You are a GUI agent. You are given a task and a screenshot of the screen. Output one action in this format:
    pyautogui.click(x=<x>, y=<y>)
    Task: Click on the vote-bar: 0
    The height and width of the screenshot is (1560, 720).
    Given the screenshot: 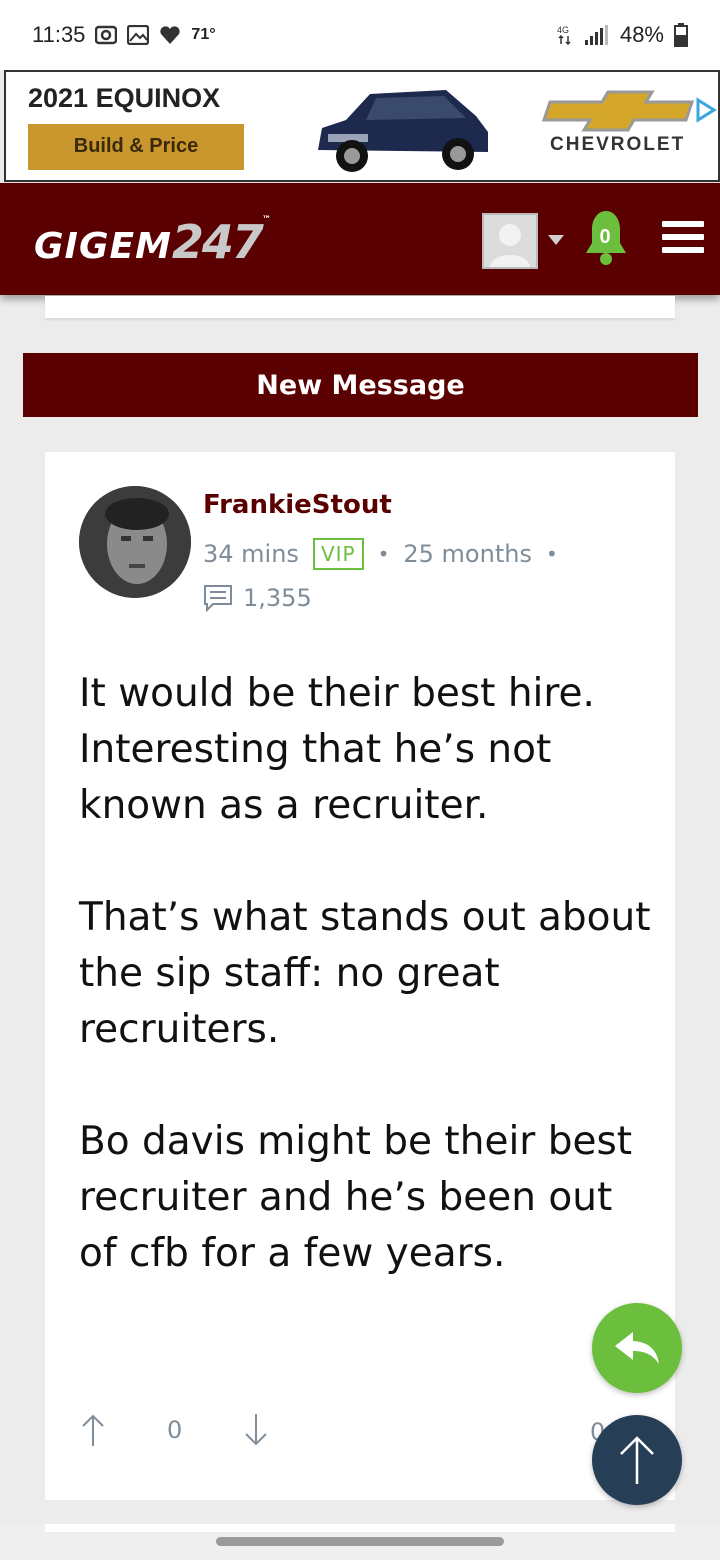 What is the action you would take?
    pyautogui.click(x=174, y=1430)
    